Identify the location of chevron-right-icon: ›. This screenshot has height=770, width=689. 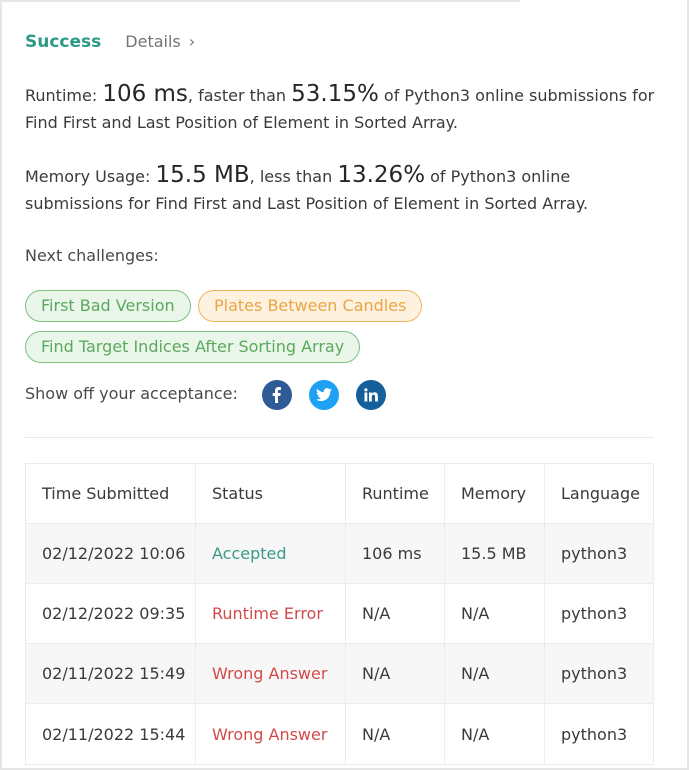
(192, 41).